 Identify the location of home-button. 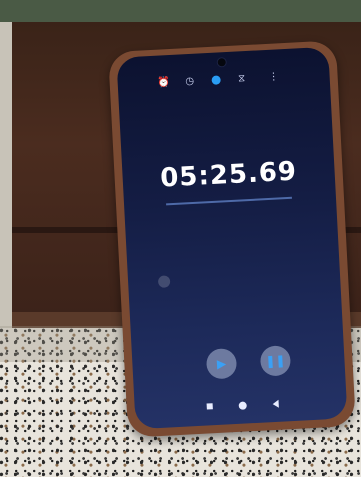
(242, 405).